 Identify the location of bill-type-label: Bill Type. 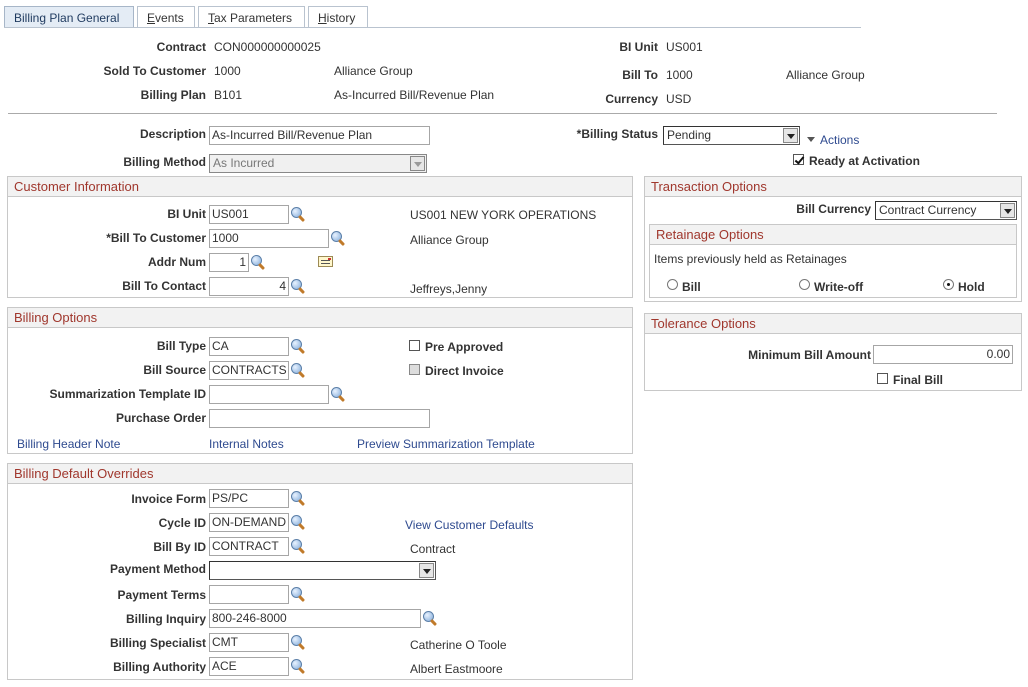
(181, 346).